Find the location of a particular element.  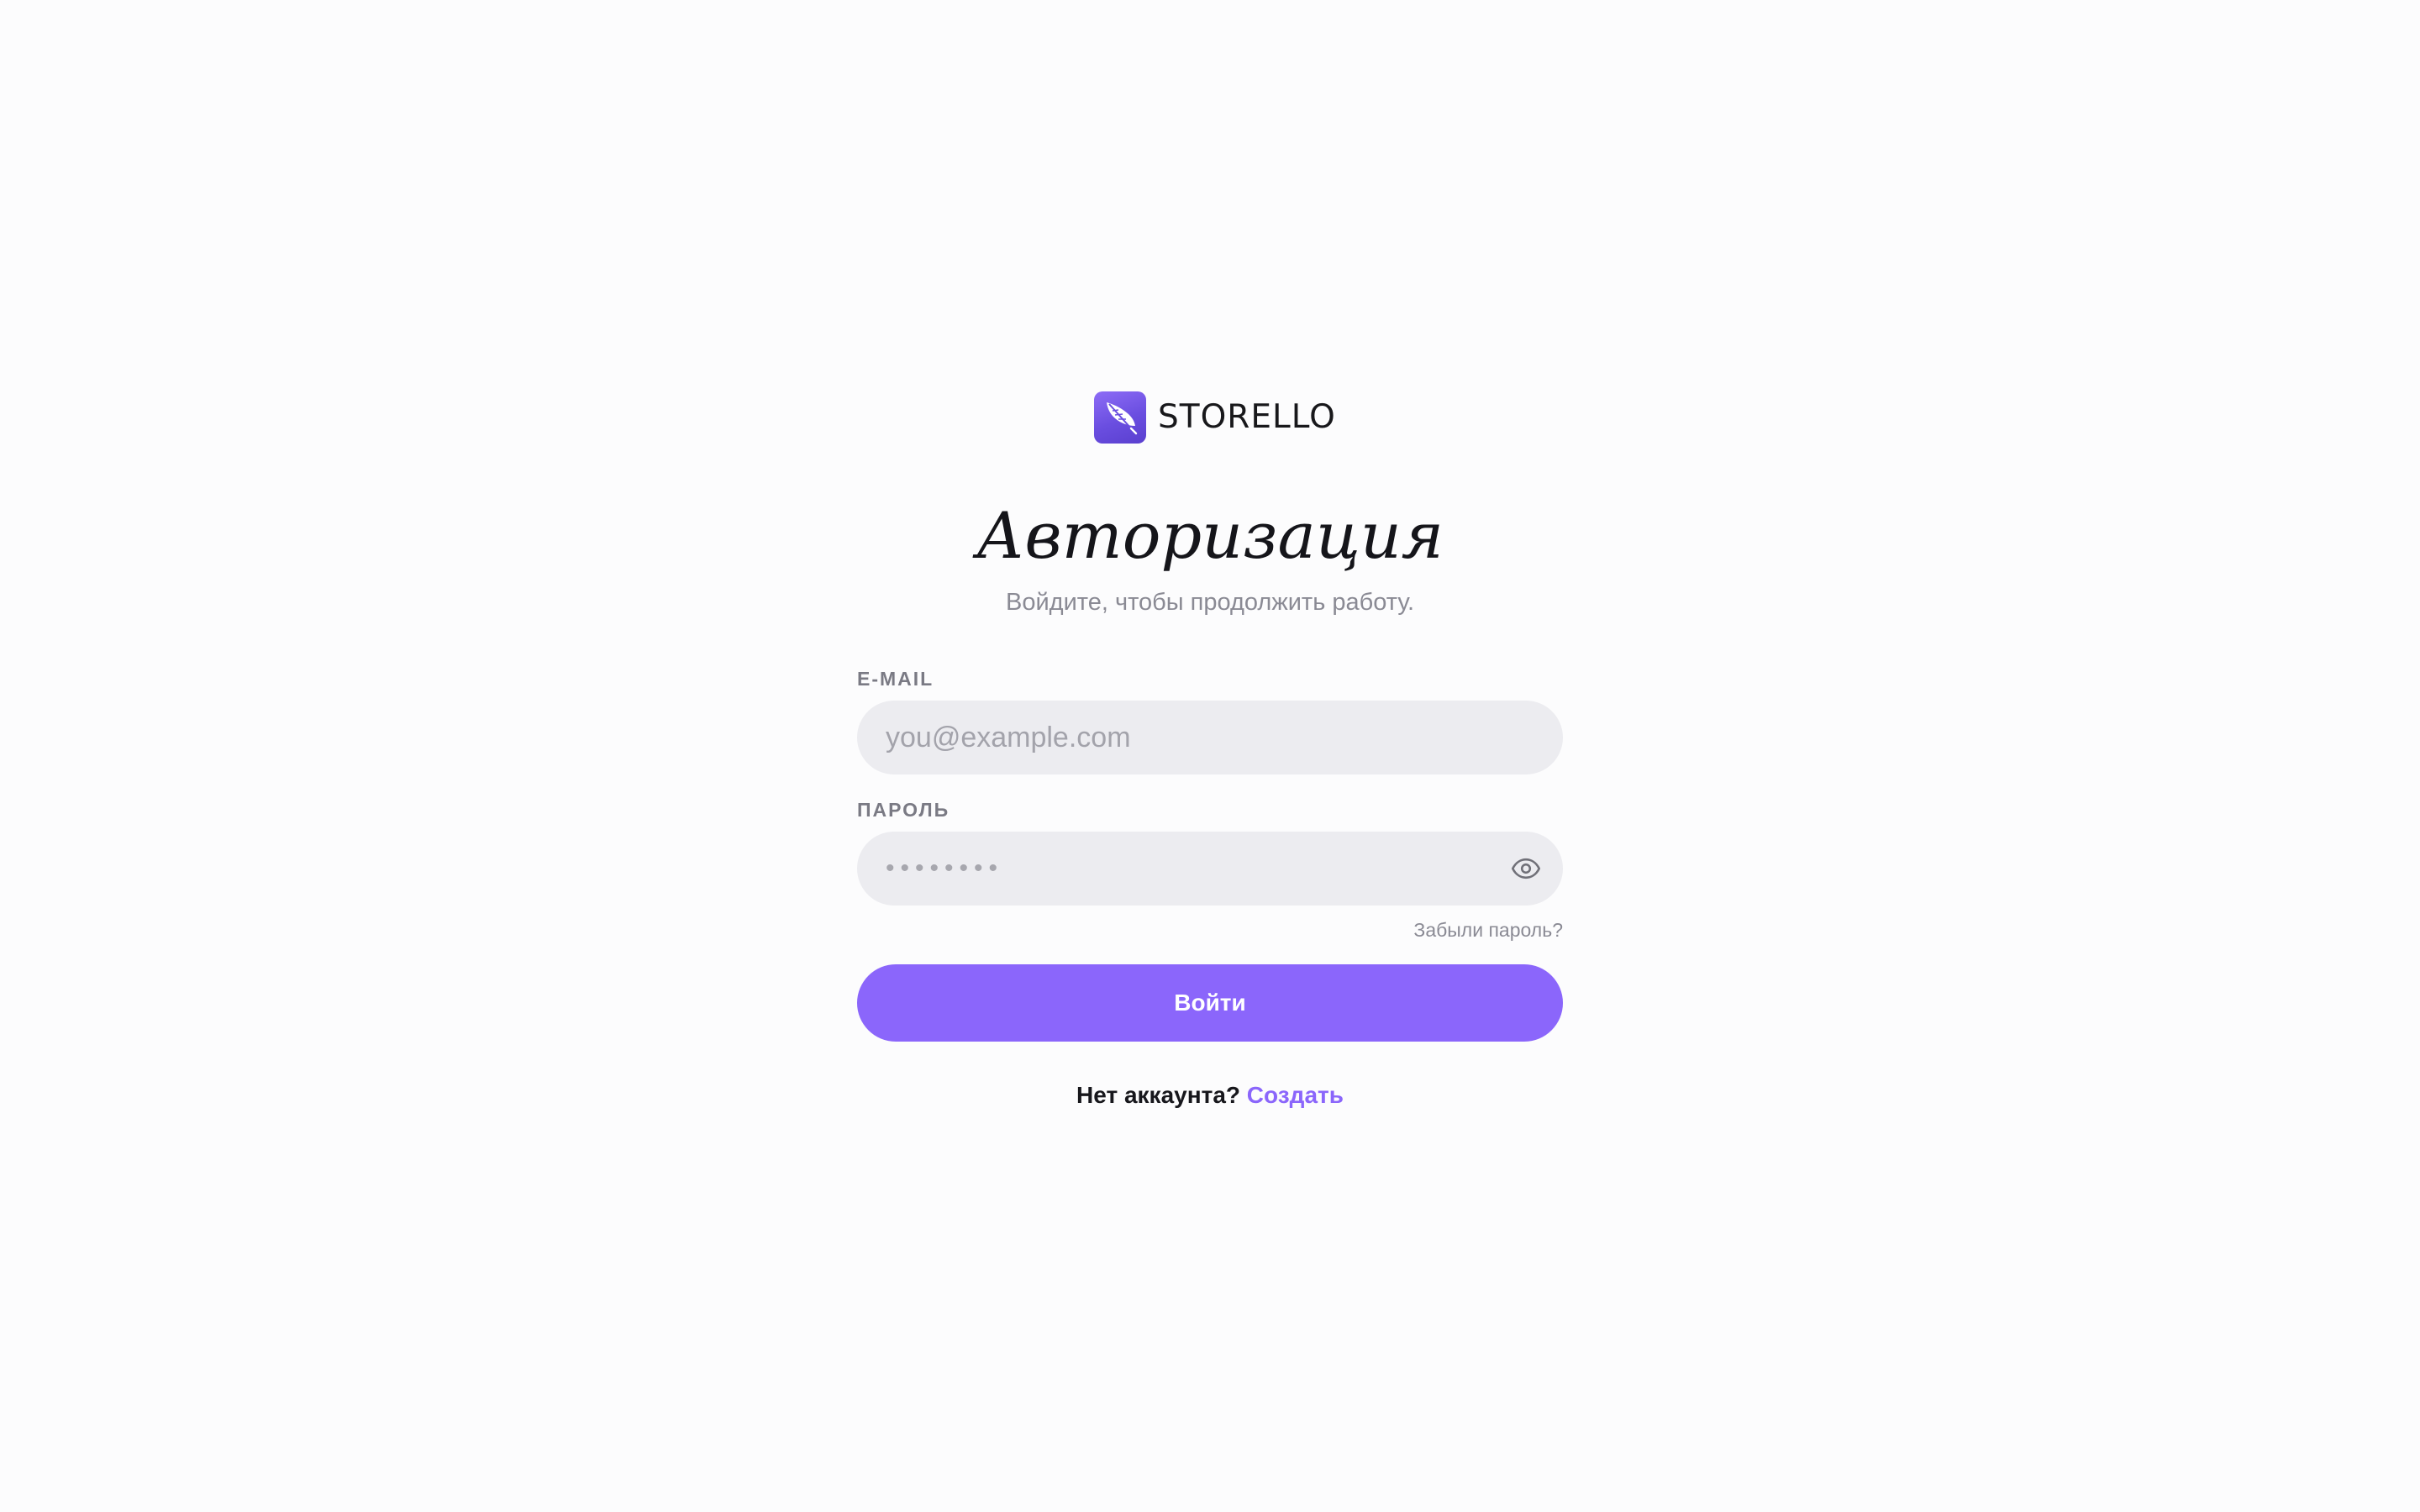

signup-link: Создать is located at coordinates (1295, 1095).